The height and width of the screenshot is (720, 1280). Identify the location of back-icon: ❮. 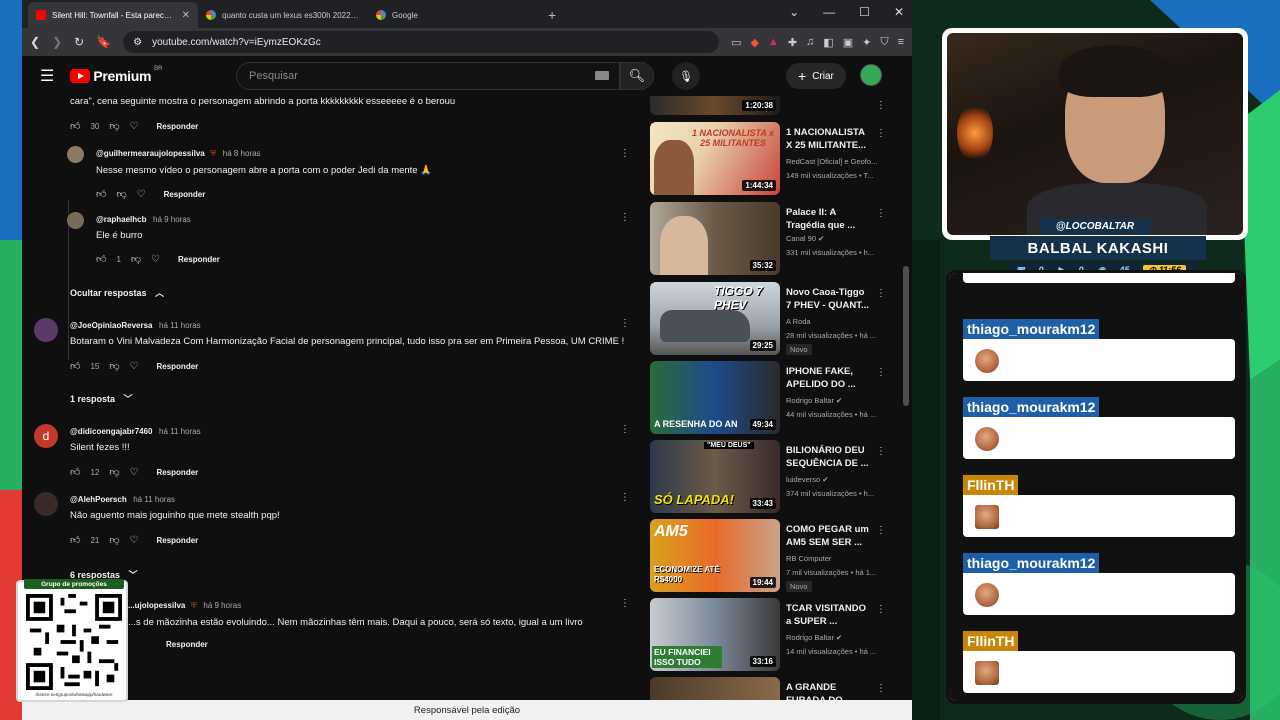
(35, 42).